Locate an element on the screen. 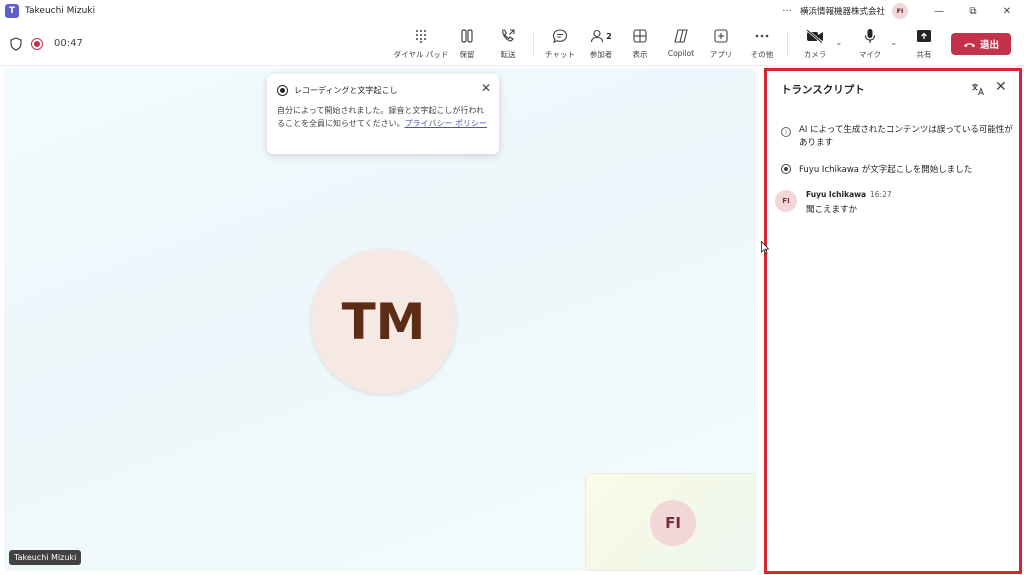  hold-icon is located at coordinates (467, 36).